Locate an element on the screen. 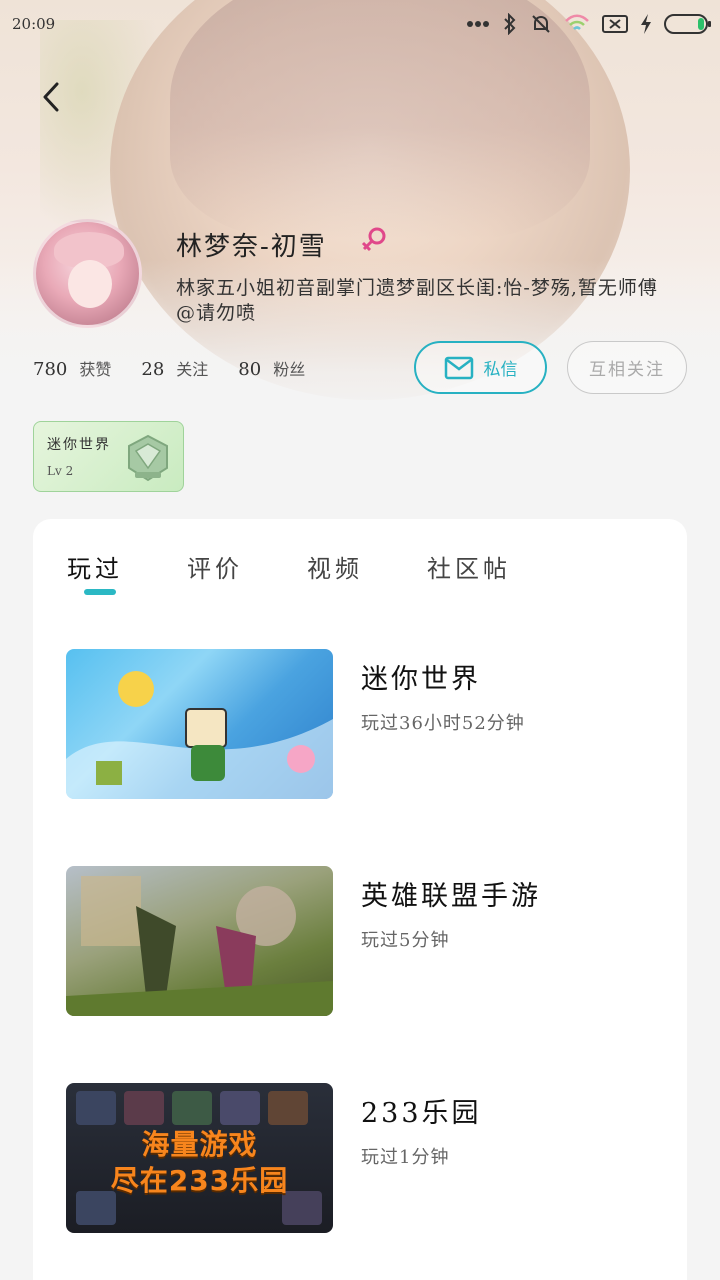  mute-bell-icon is located at coordinates (541, 24).